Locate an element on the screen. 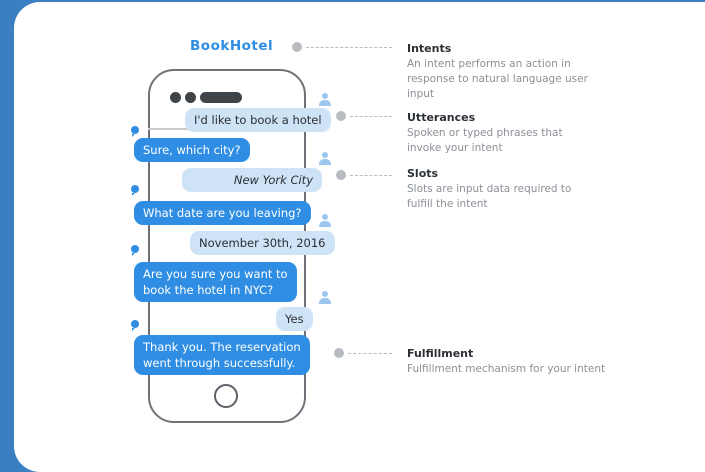  user-message-4: Yes is located at coordinates (294, 319).